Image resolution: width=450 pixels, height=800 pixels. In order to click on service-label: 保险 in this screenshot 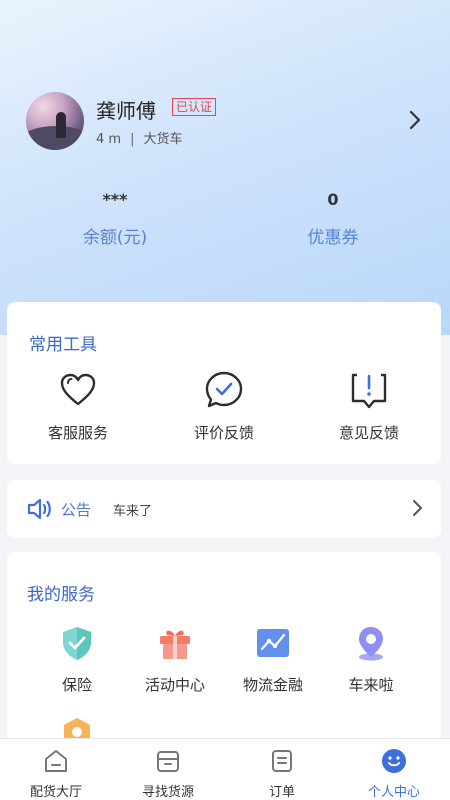, I will do `click(76, 685)`.